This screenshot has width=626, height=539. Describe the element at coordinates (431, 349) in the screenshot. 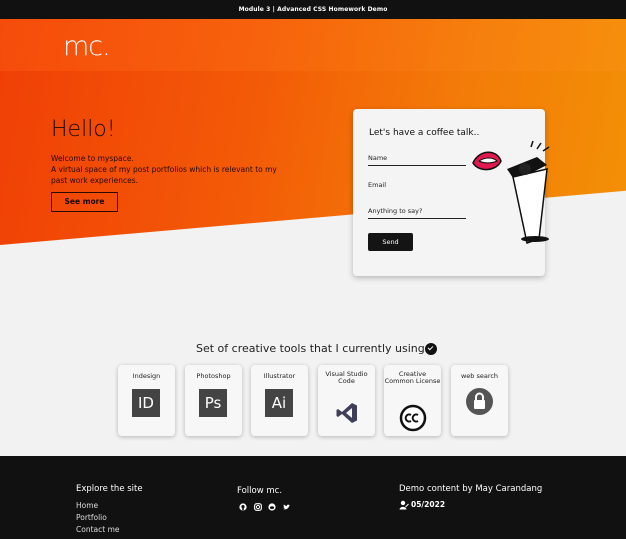

I see `check-circle-icon` at that location.